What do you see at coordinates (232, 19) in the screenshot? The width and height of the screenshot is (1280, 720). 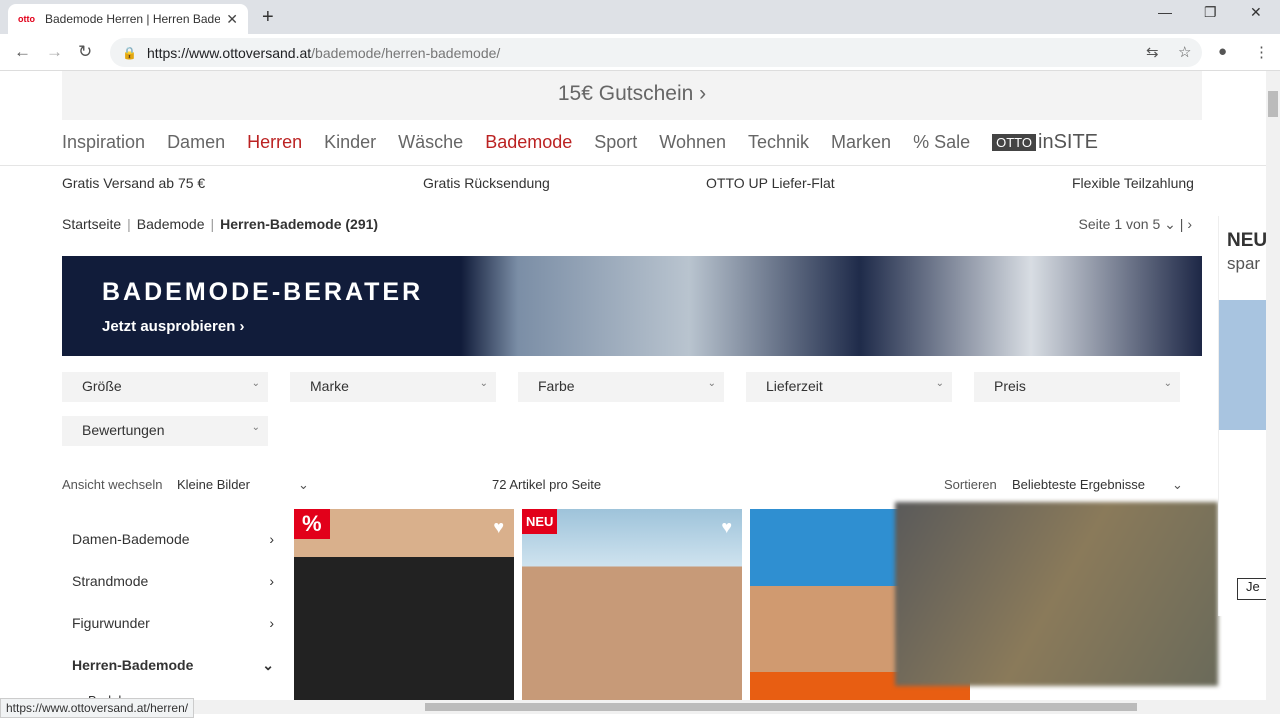 I see `close-tab-icon: ✕` at bounding box center [232, 19].